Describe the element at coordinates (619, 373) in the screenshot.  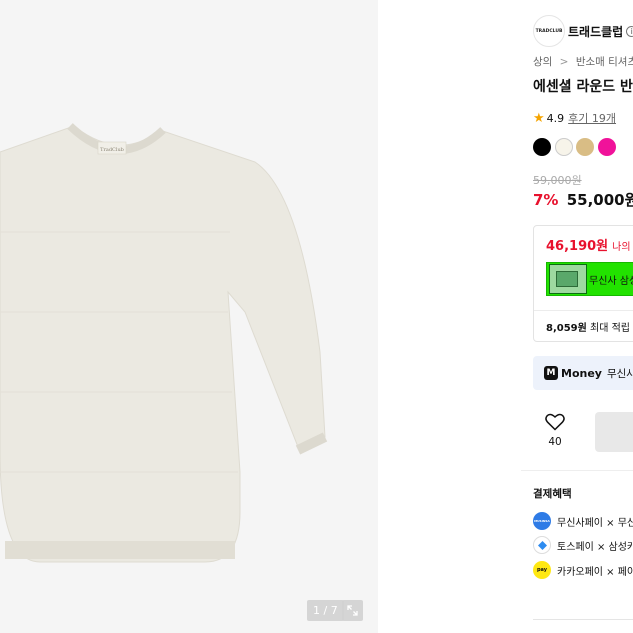
I see `money-text: 무신사머` at that location.